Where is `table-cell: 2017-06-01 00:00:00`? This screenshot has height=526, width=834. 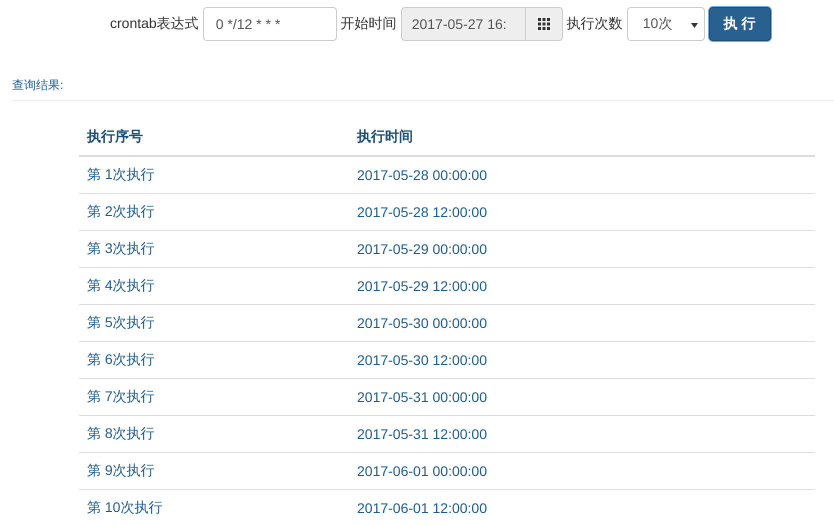
table-cell: 2017-06-01 00:00:00 is located at coordinates (582, 471).